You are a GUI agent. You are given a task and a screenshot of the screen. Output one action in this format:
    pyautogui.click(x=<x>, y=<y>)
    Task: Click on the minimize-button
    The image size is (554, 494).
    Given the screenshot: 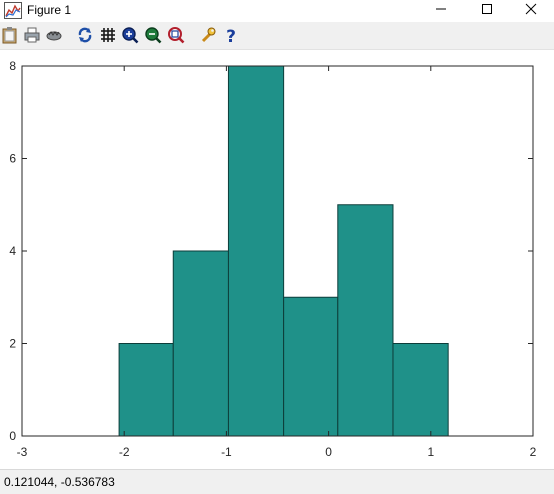 What is the action you would take?
    pyautogui.click(x=441, y=11)
    